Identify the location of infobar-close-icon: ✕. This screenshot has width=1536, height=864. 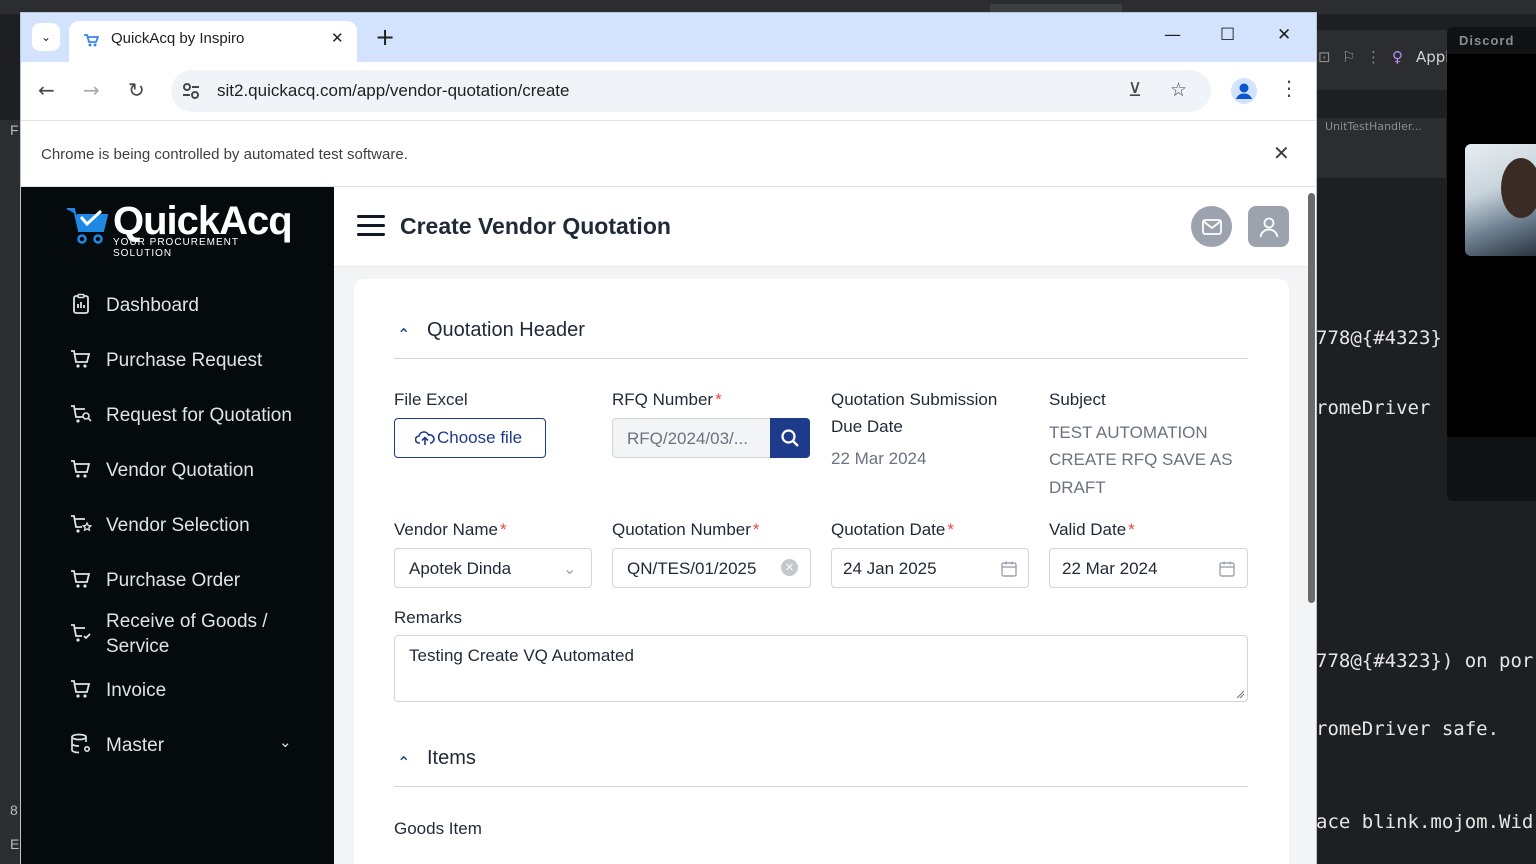
(1281, 153).